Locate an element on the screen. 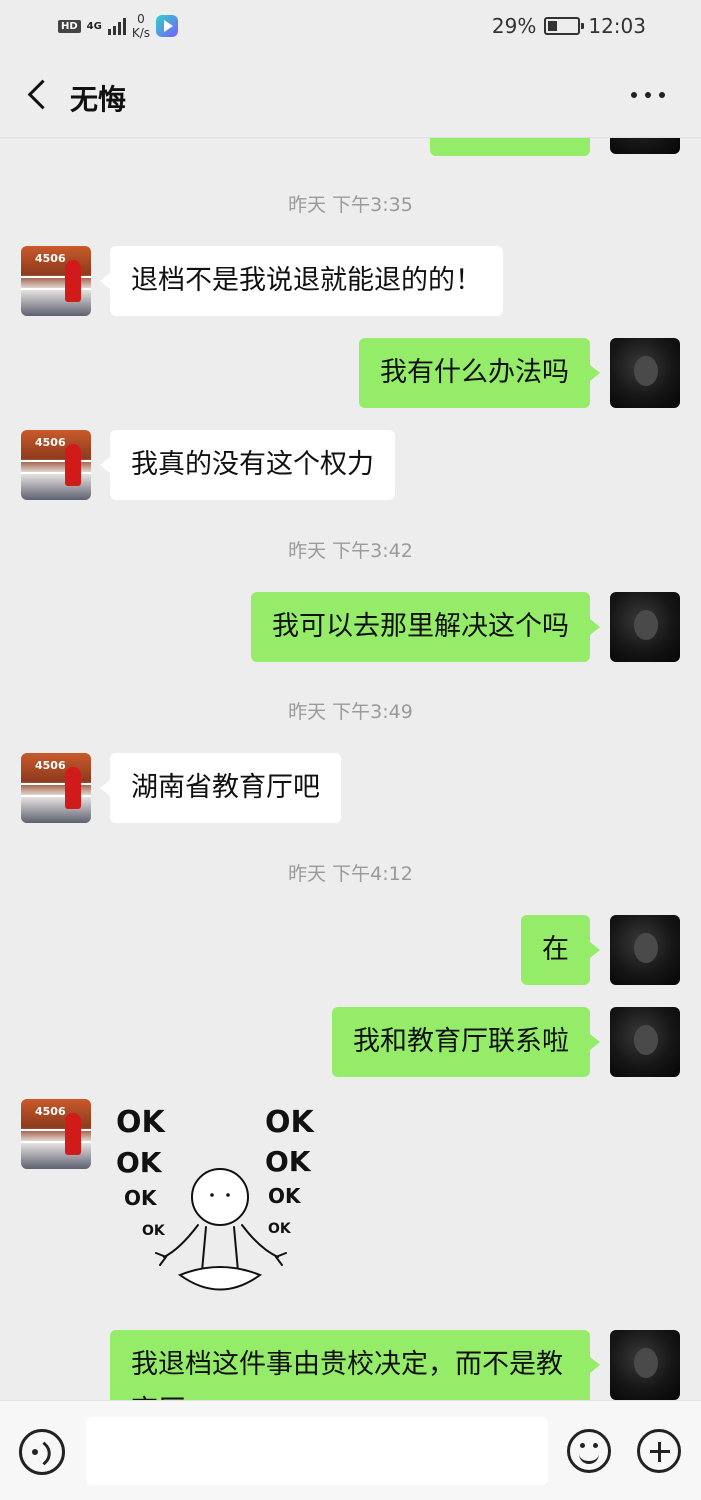  emoji-icon is located at coordinates (589, 1451).